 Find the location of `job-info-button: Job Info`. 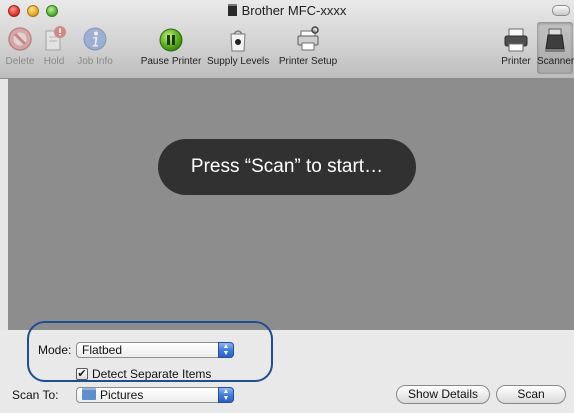

job-info-button: Job Info is located at coordinates (95, 46).